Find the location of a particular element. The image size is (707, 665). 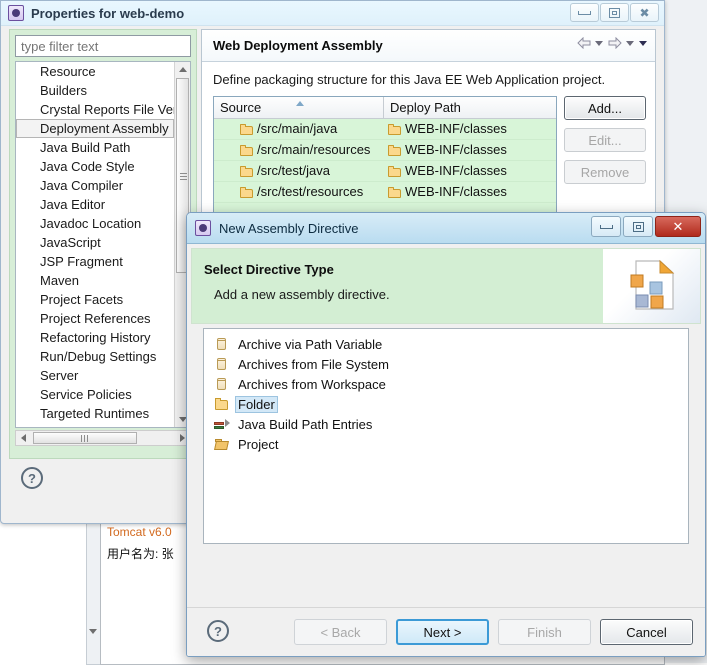

hscrollbar-thumb is located at coordinates (85, 438).